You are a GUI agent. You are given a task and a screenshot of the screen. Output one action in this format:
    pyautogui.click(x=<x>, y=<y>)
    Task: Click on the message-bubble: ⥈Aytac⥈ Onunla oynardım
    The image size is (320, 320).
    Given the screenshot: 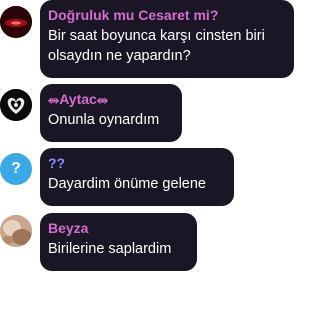 What is the action you would take?
    pyautogui.click(x=111, y=113)
    